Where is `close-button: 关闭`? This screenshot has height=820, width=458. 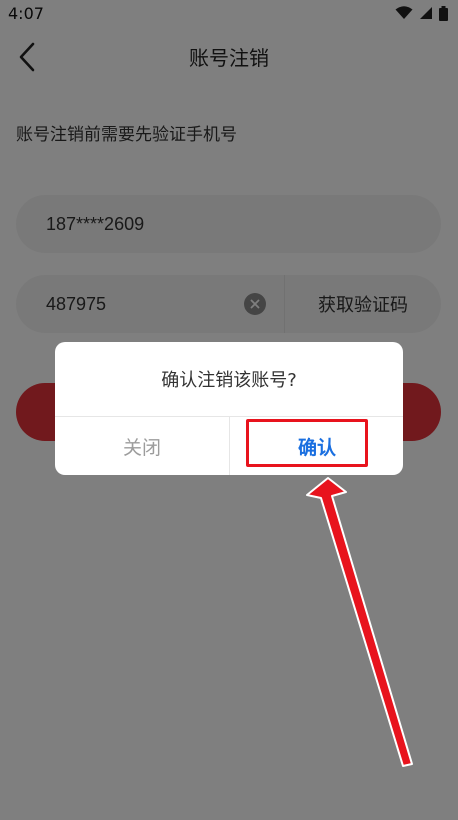 close-button: 关闭 is located at coordinates (142, 446).